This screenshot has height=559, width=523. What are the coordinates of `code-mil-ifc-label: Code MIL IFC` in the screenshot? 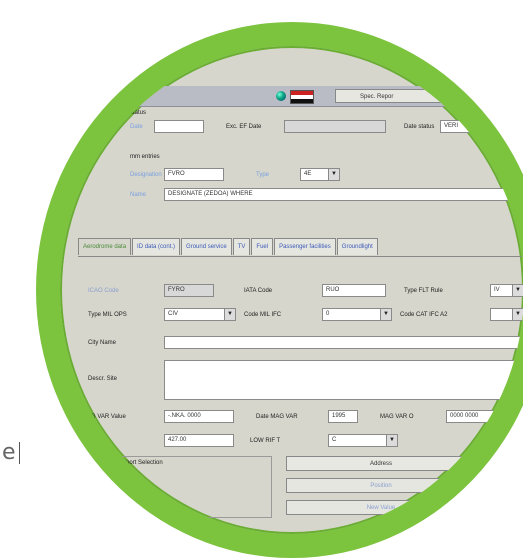 It's located at (263, 315).